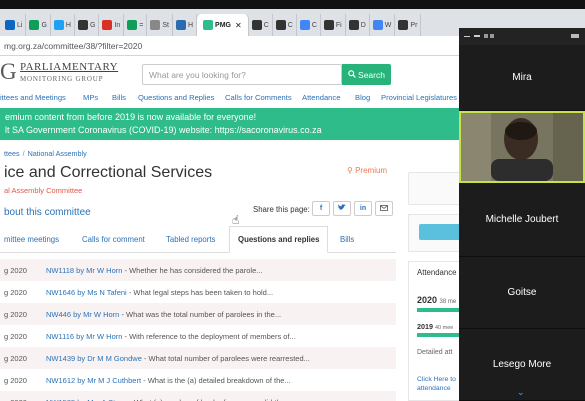 The image size is (585, 401). I want to click on nav-questions-replies: Questions and Replies, so click(176, 97).